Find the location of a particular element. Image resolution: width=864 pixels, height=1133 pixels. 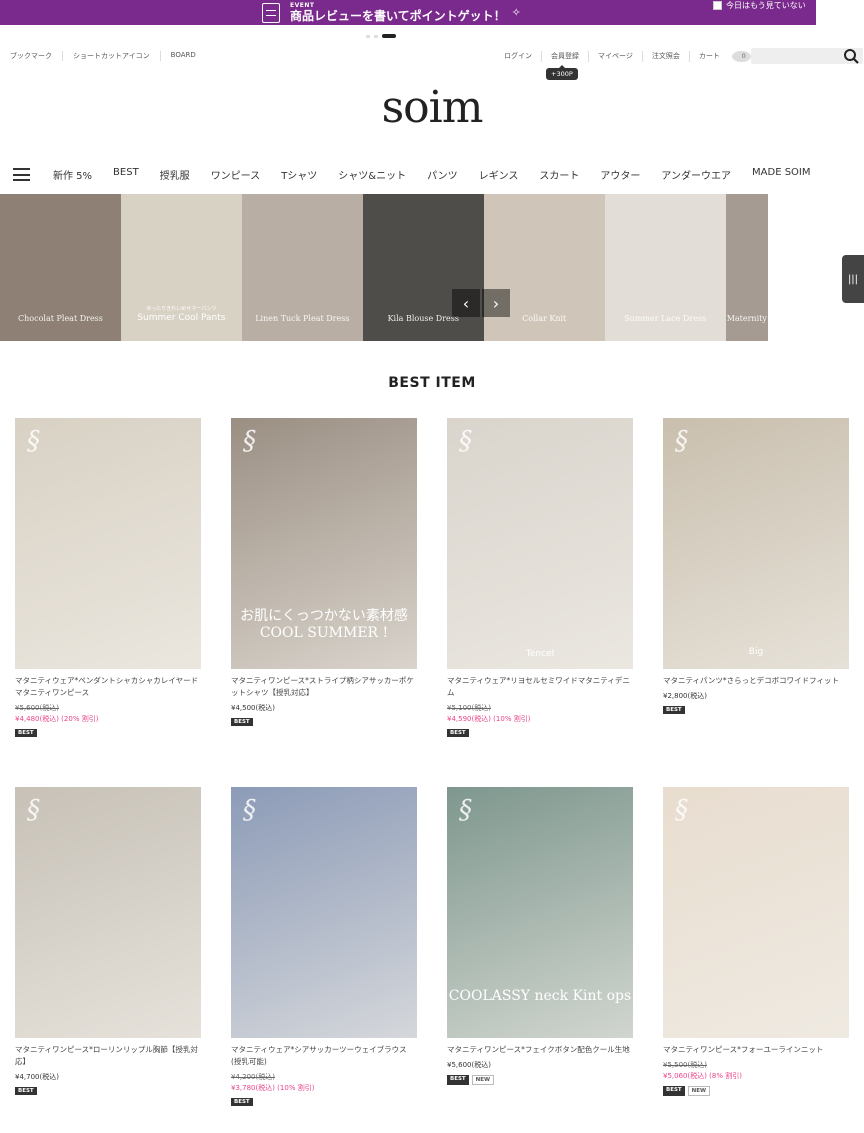

hero-tile: Maternity is located at coordinates (746, 267).